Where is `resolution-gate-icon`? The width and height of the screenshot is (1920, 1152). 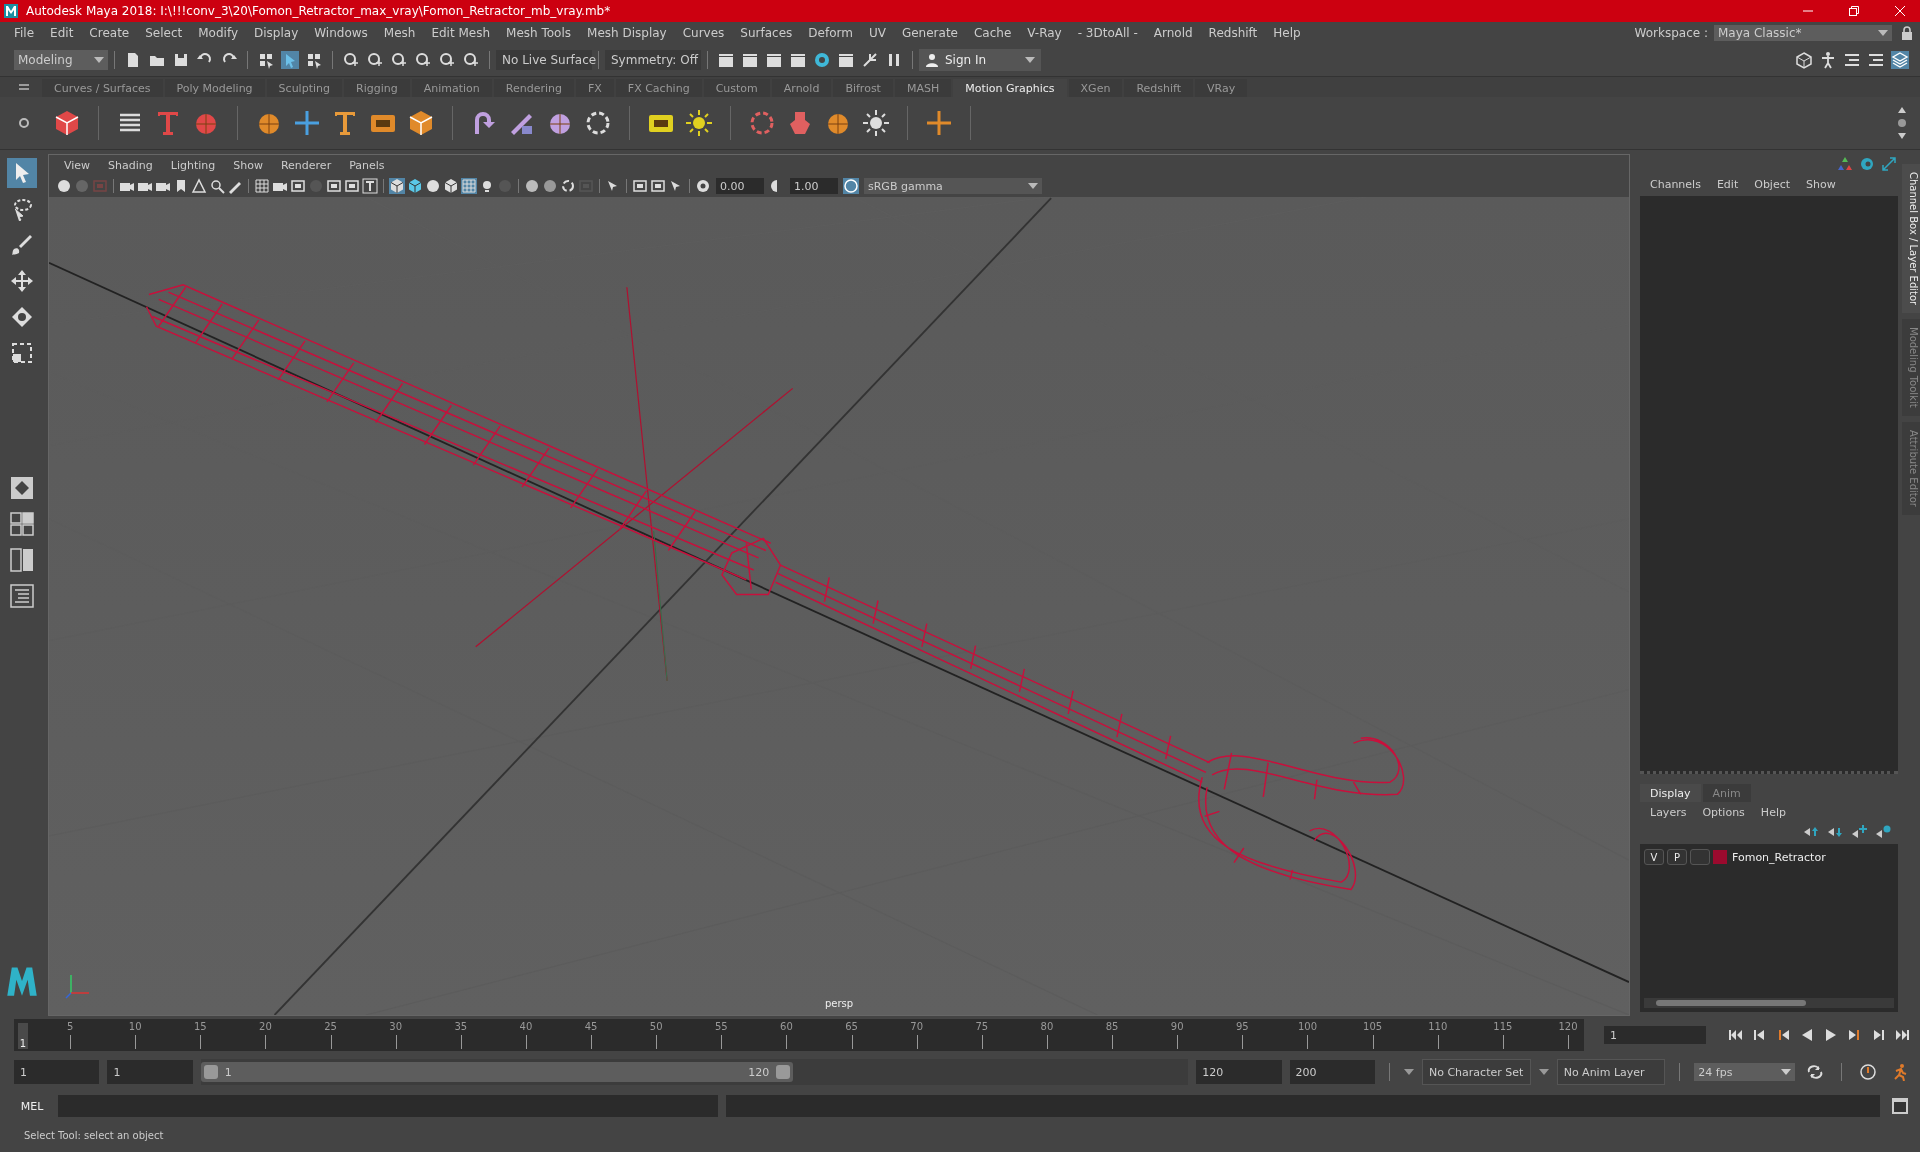
resolution-gate-icon is located at coordinates (298, 186).